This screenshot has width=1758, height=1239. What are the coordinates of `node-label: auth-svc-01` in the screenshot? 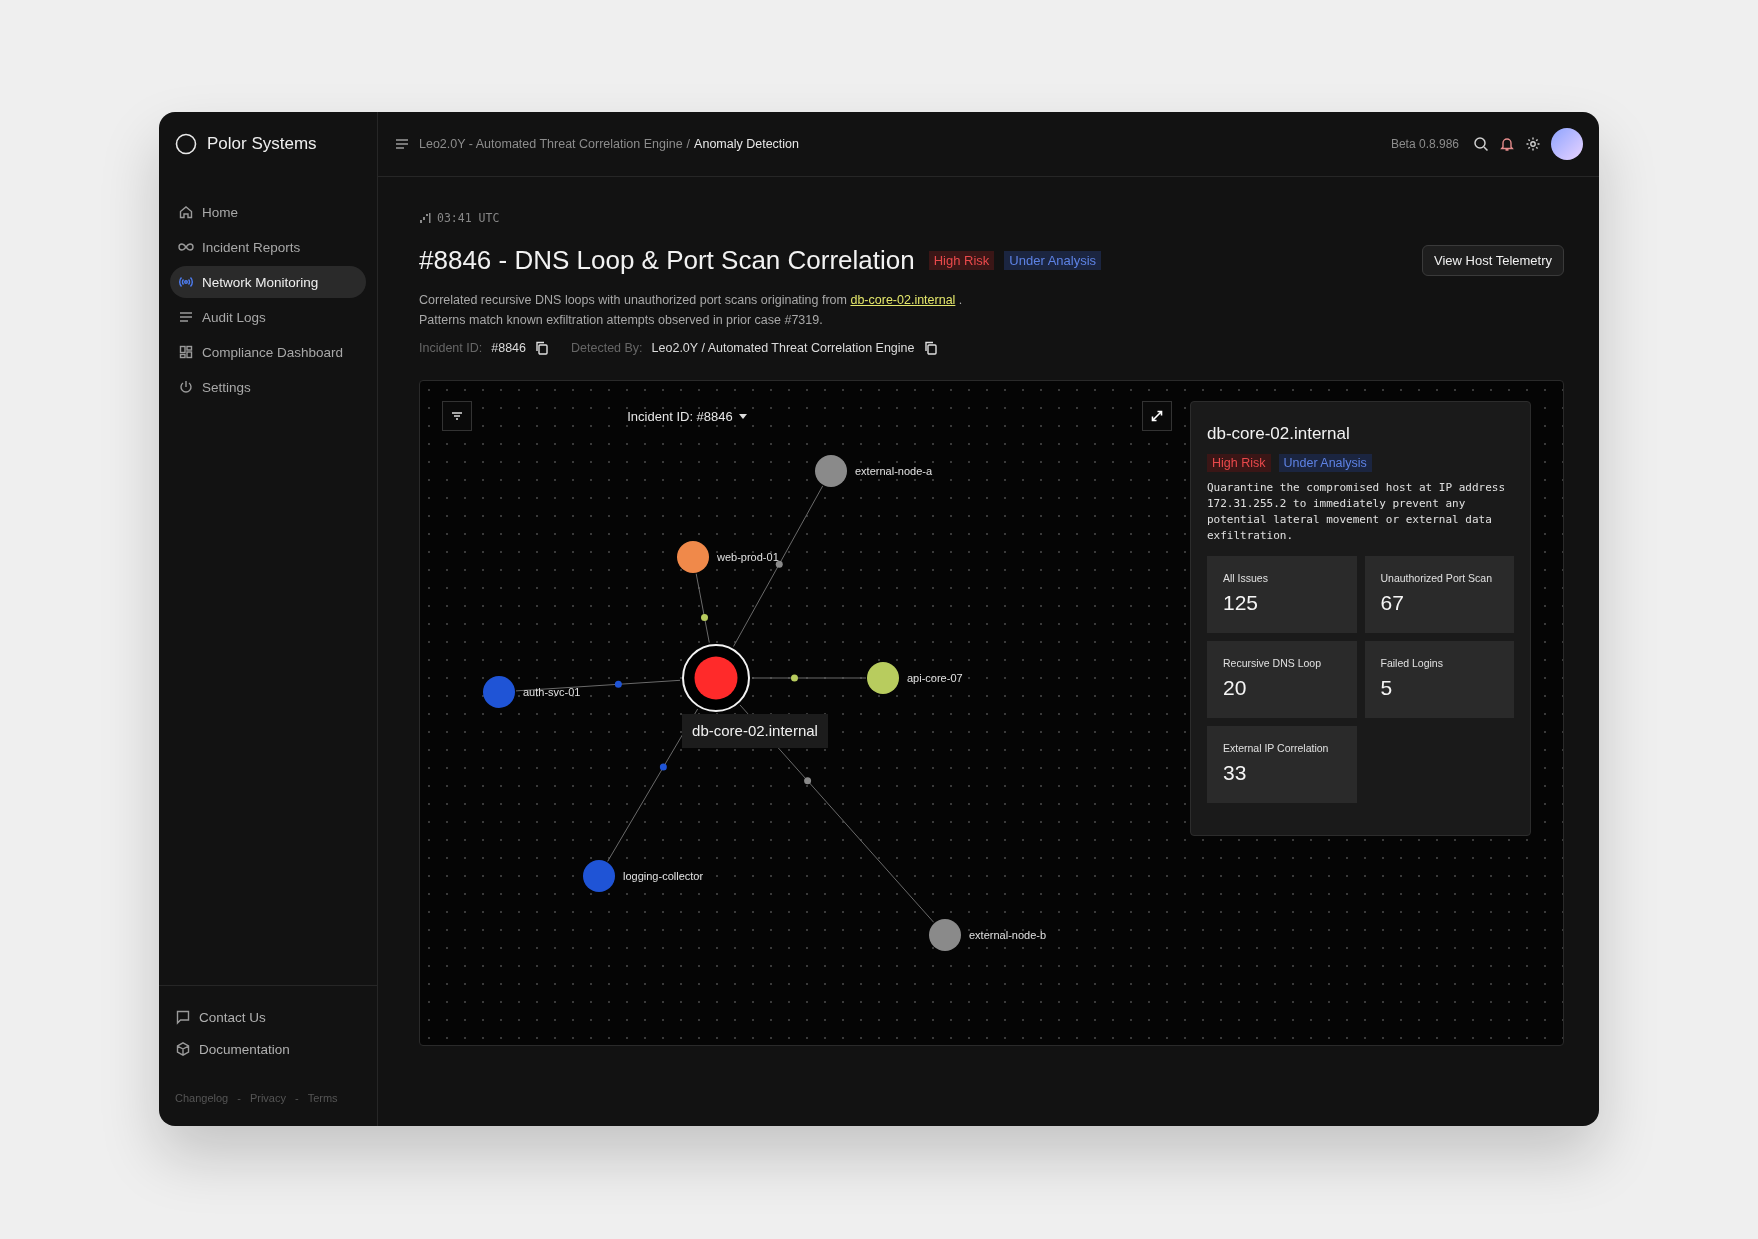 It's located at (552, 692).